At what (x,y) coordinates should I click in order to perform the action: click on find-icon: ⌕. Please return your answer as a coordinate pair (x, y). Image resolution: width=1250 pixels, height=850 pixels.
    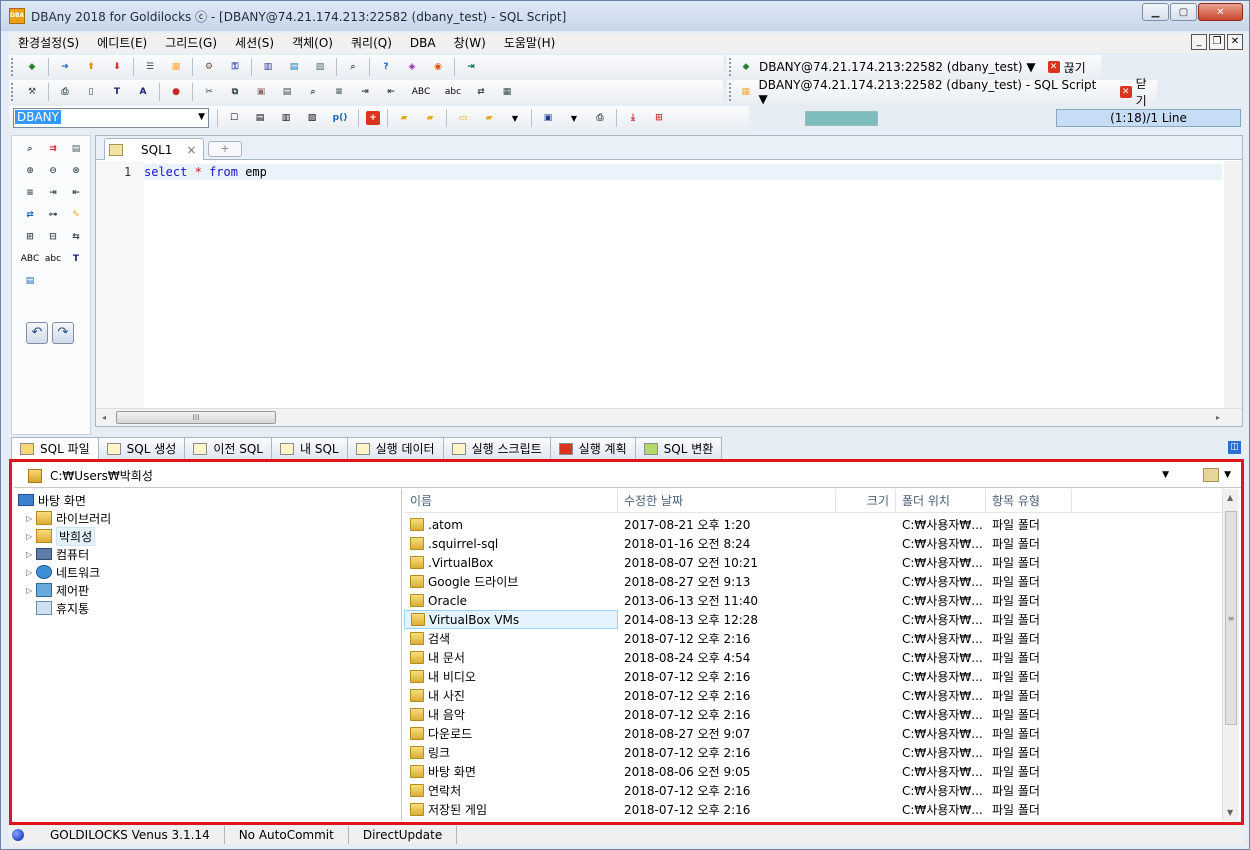
    Looking at the image, I should click on (313, 92).